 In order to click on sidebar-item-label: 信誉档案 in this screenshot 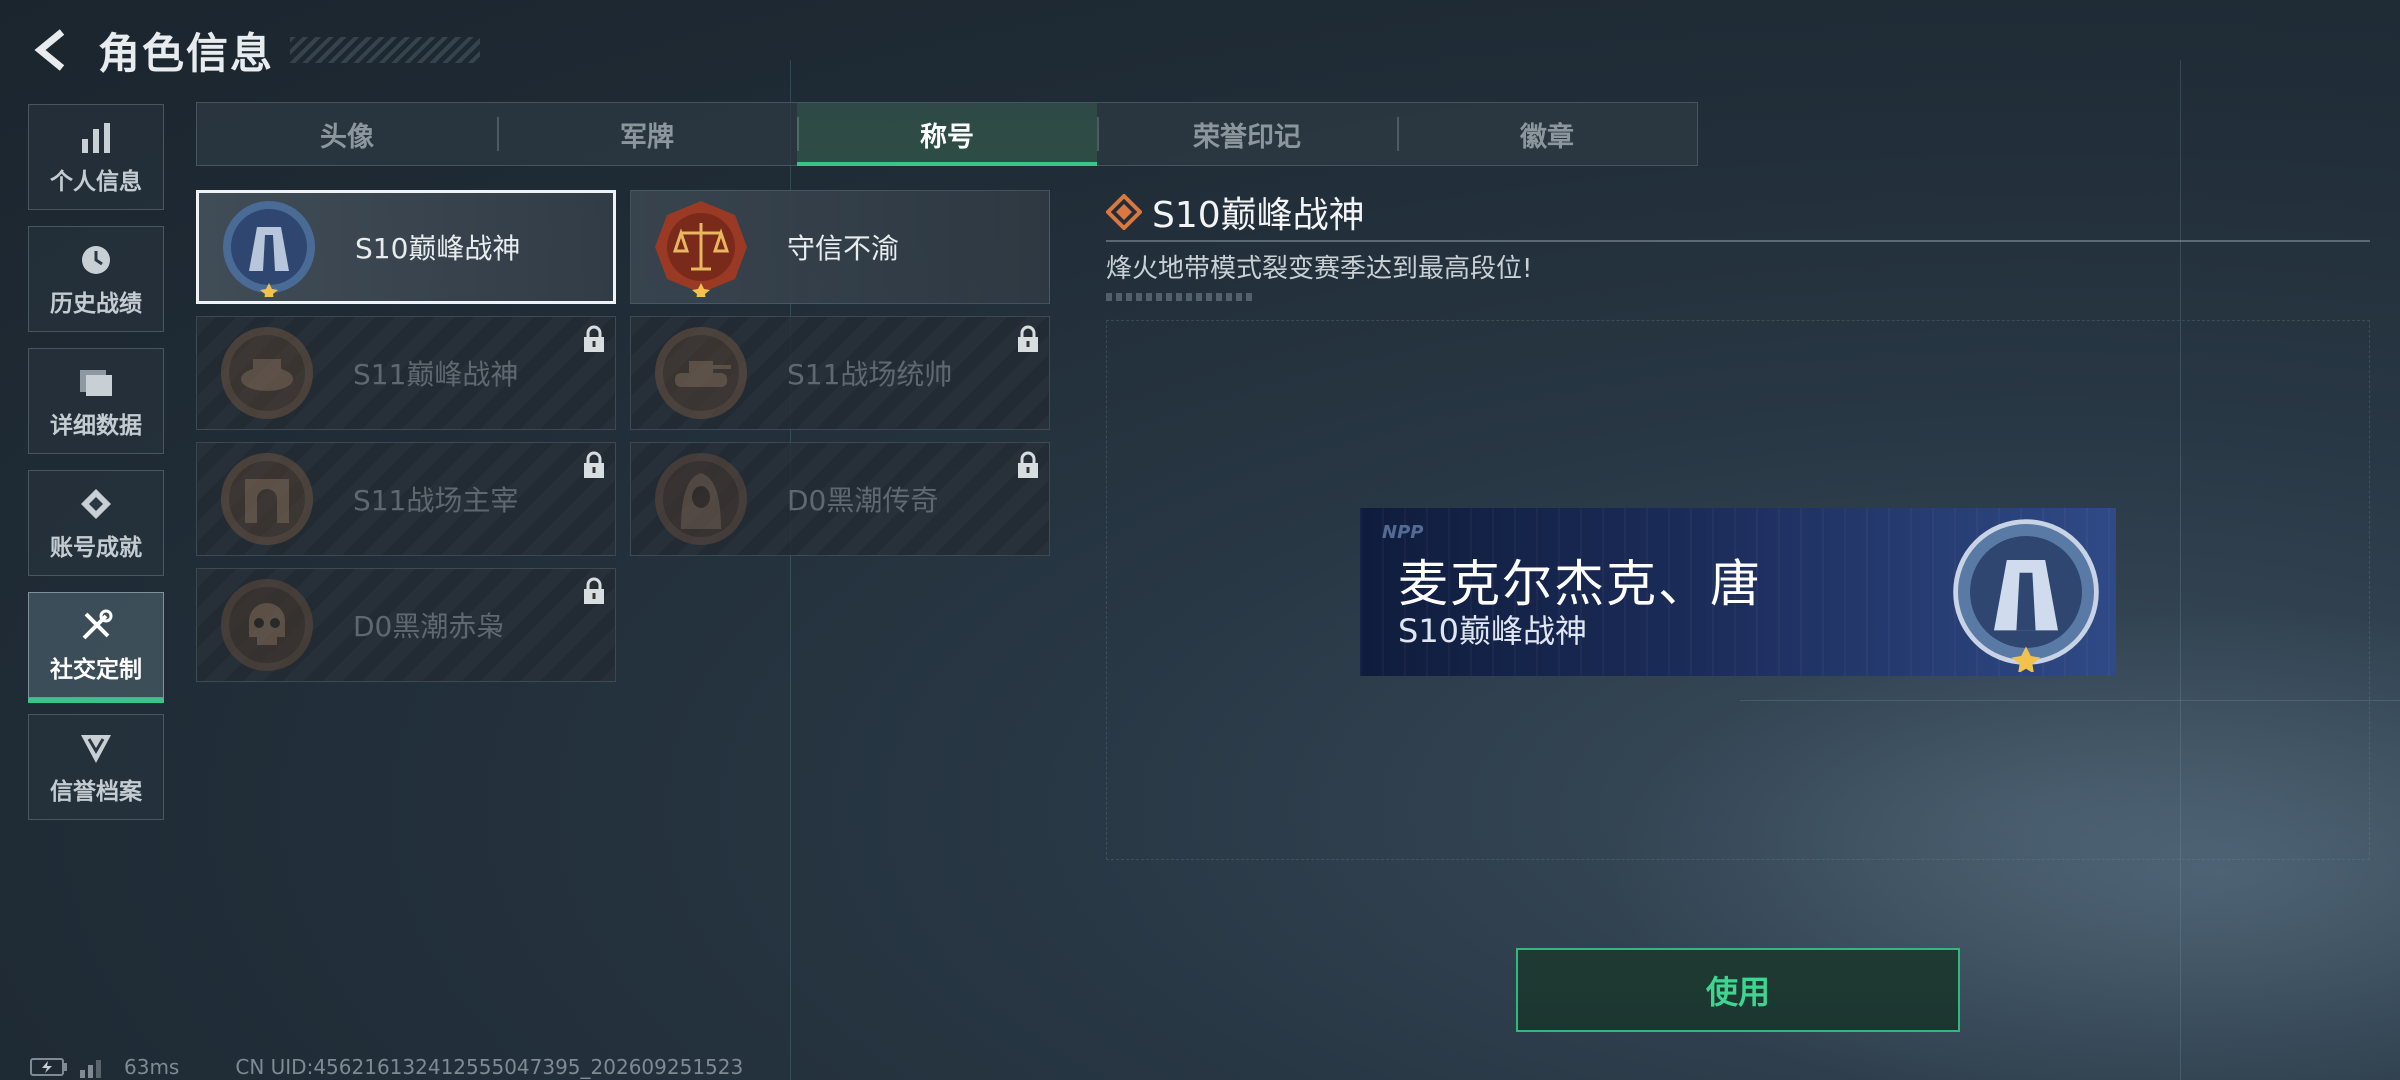, I will do `click(96, 792)`.